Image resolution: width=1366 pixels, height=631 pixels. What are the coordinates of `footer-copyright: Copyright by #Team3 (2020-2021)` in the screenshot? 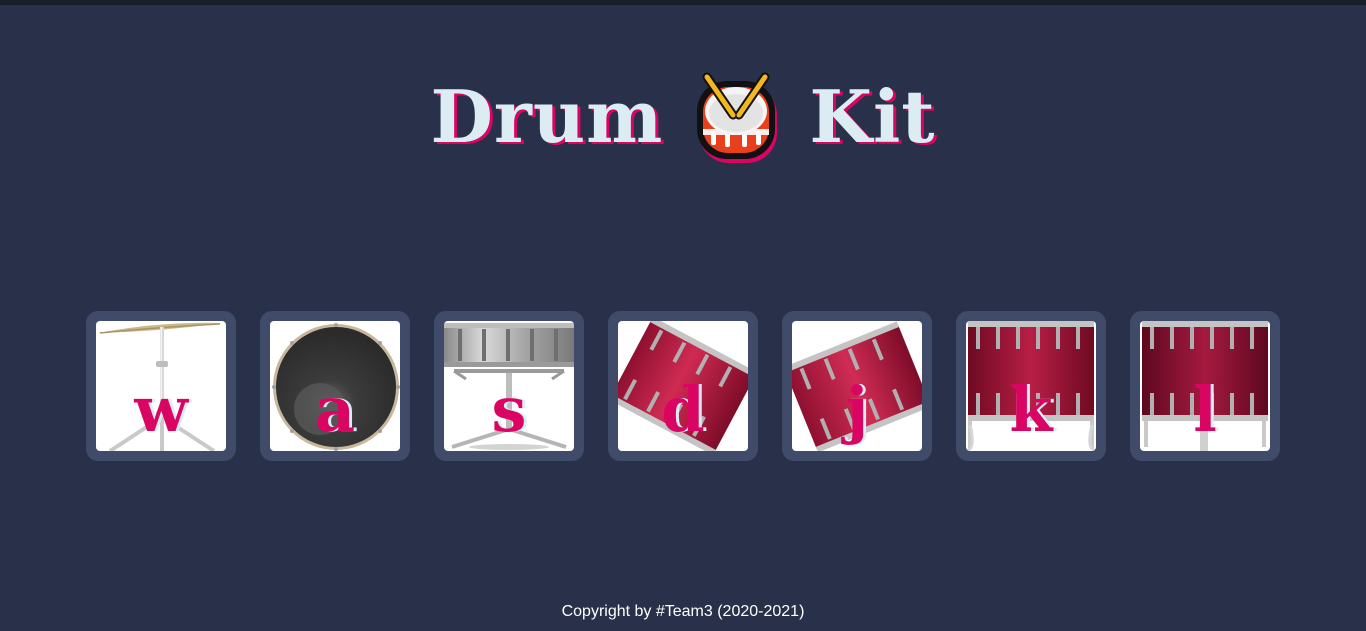 It's located at (683, 611).